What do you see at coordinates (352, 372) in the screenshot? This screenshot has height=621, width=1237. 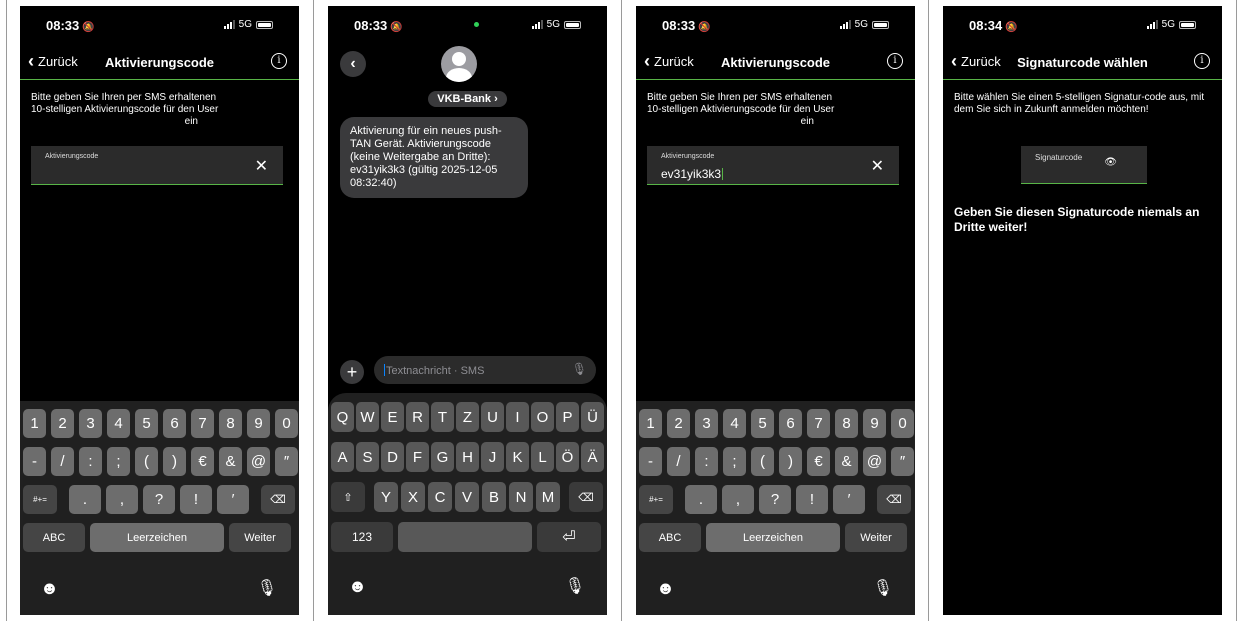 I see `add-attachment-button: +` at bounding box center [352, 372].